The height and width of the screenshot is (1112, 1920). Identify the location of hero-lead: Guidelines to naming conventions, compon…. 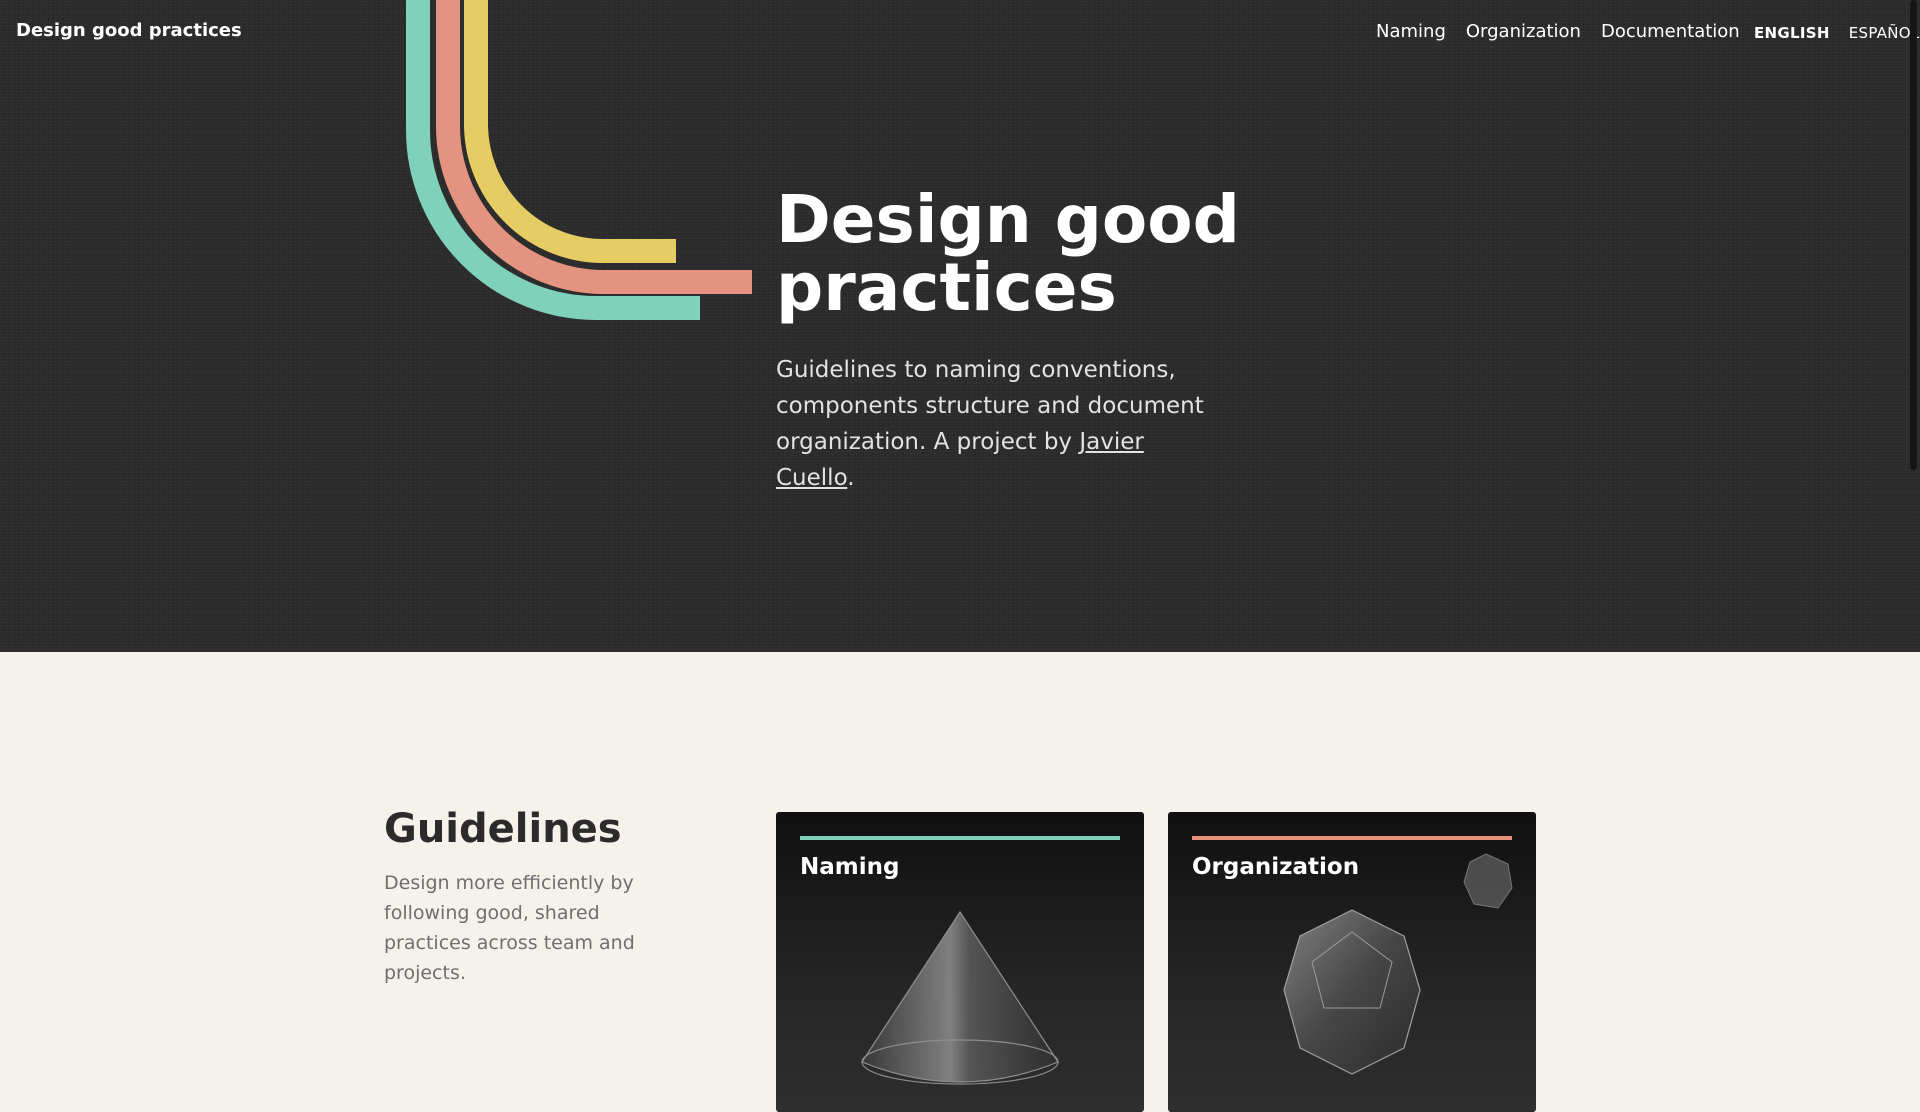
(996, 424).